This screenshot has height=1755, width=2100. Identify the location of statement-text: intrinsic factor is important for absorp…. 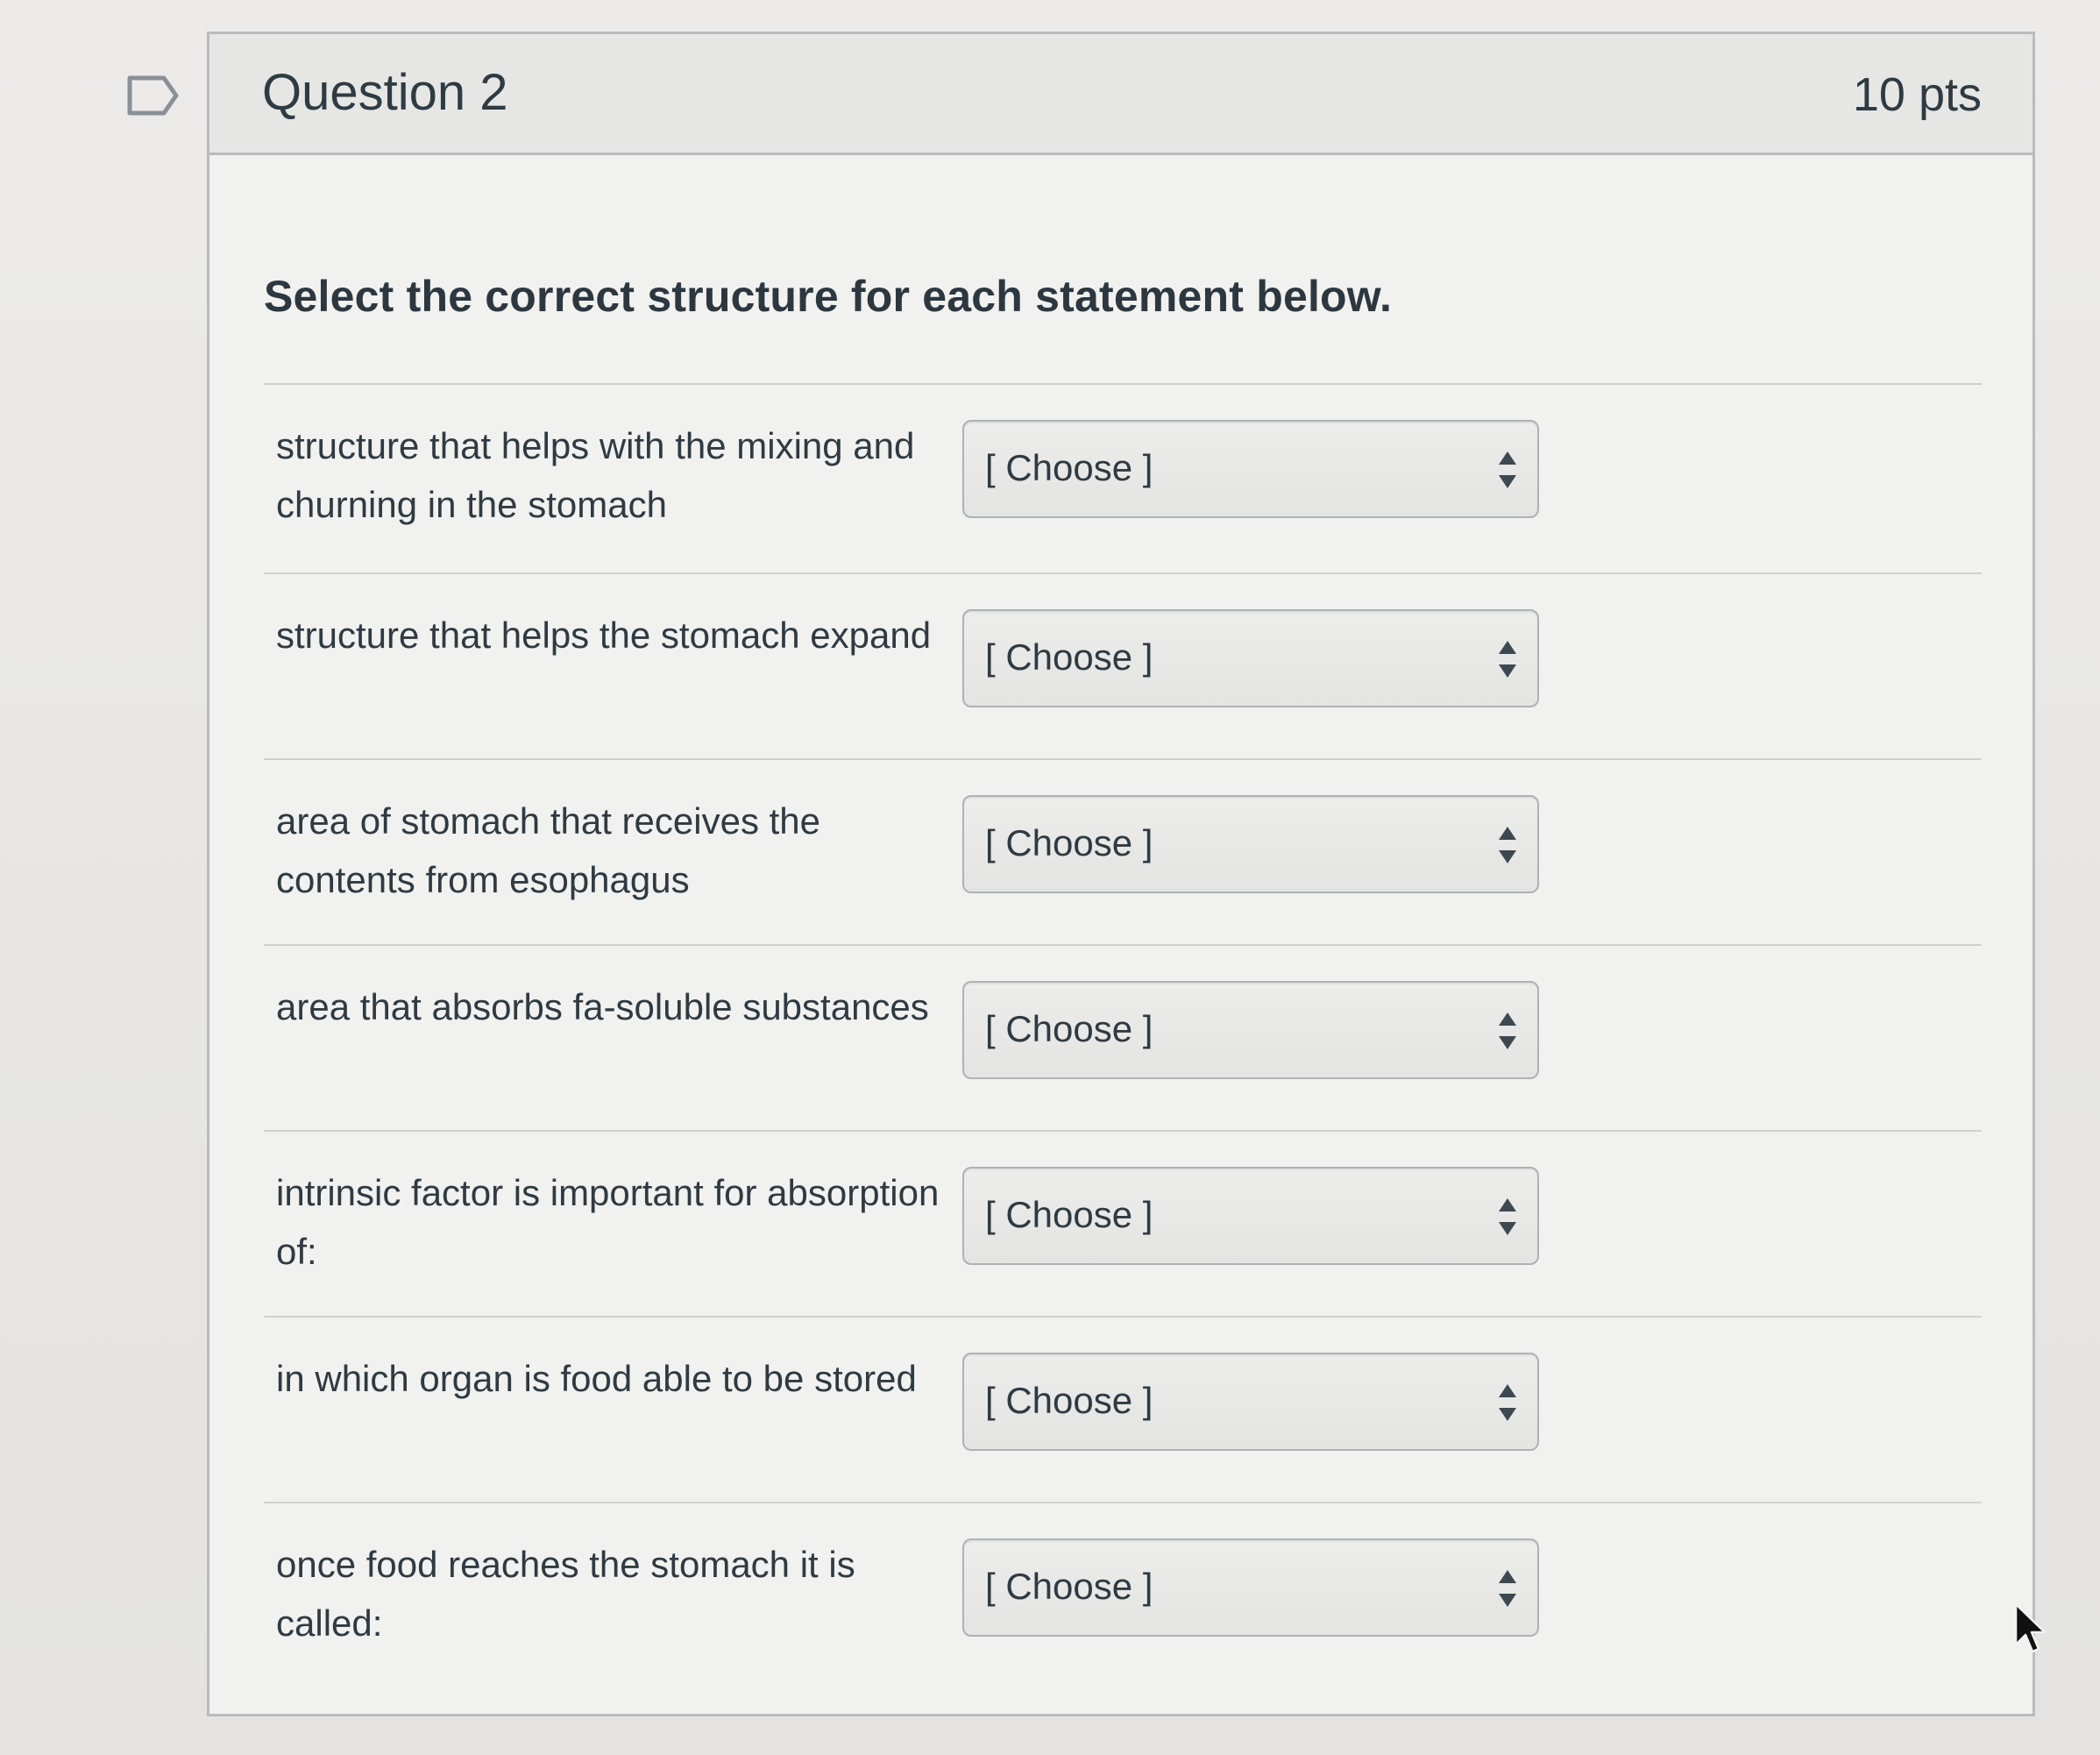
(608, 1222).